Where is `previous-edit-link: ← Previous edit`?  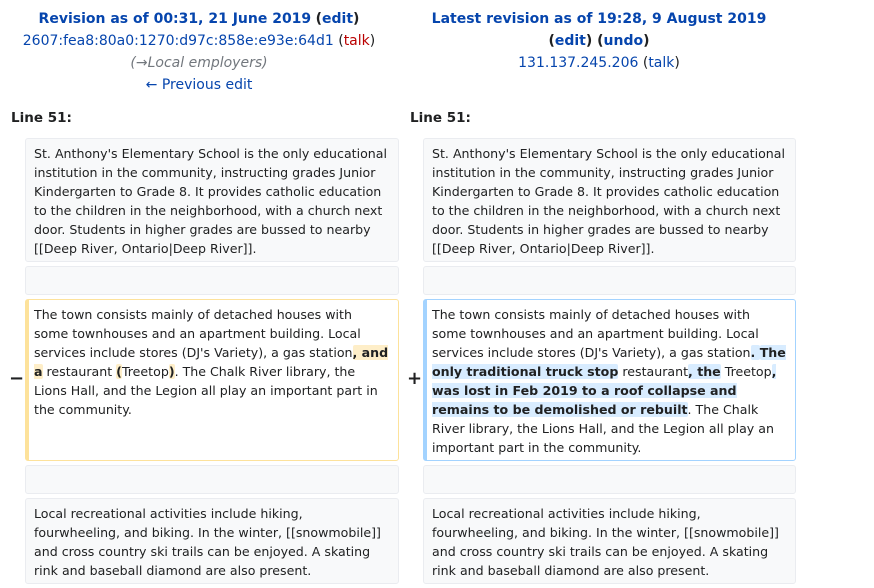
previous-edit-link: ← Previous edit is located at coordinates (199, 85).